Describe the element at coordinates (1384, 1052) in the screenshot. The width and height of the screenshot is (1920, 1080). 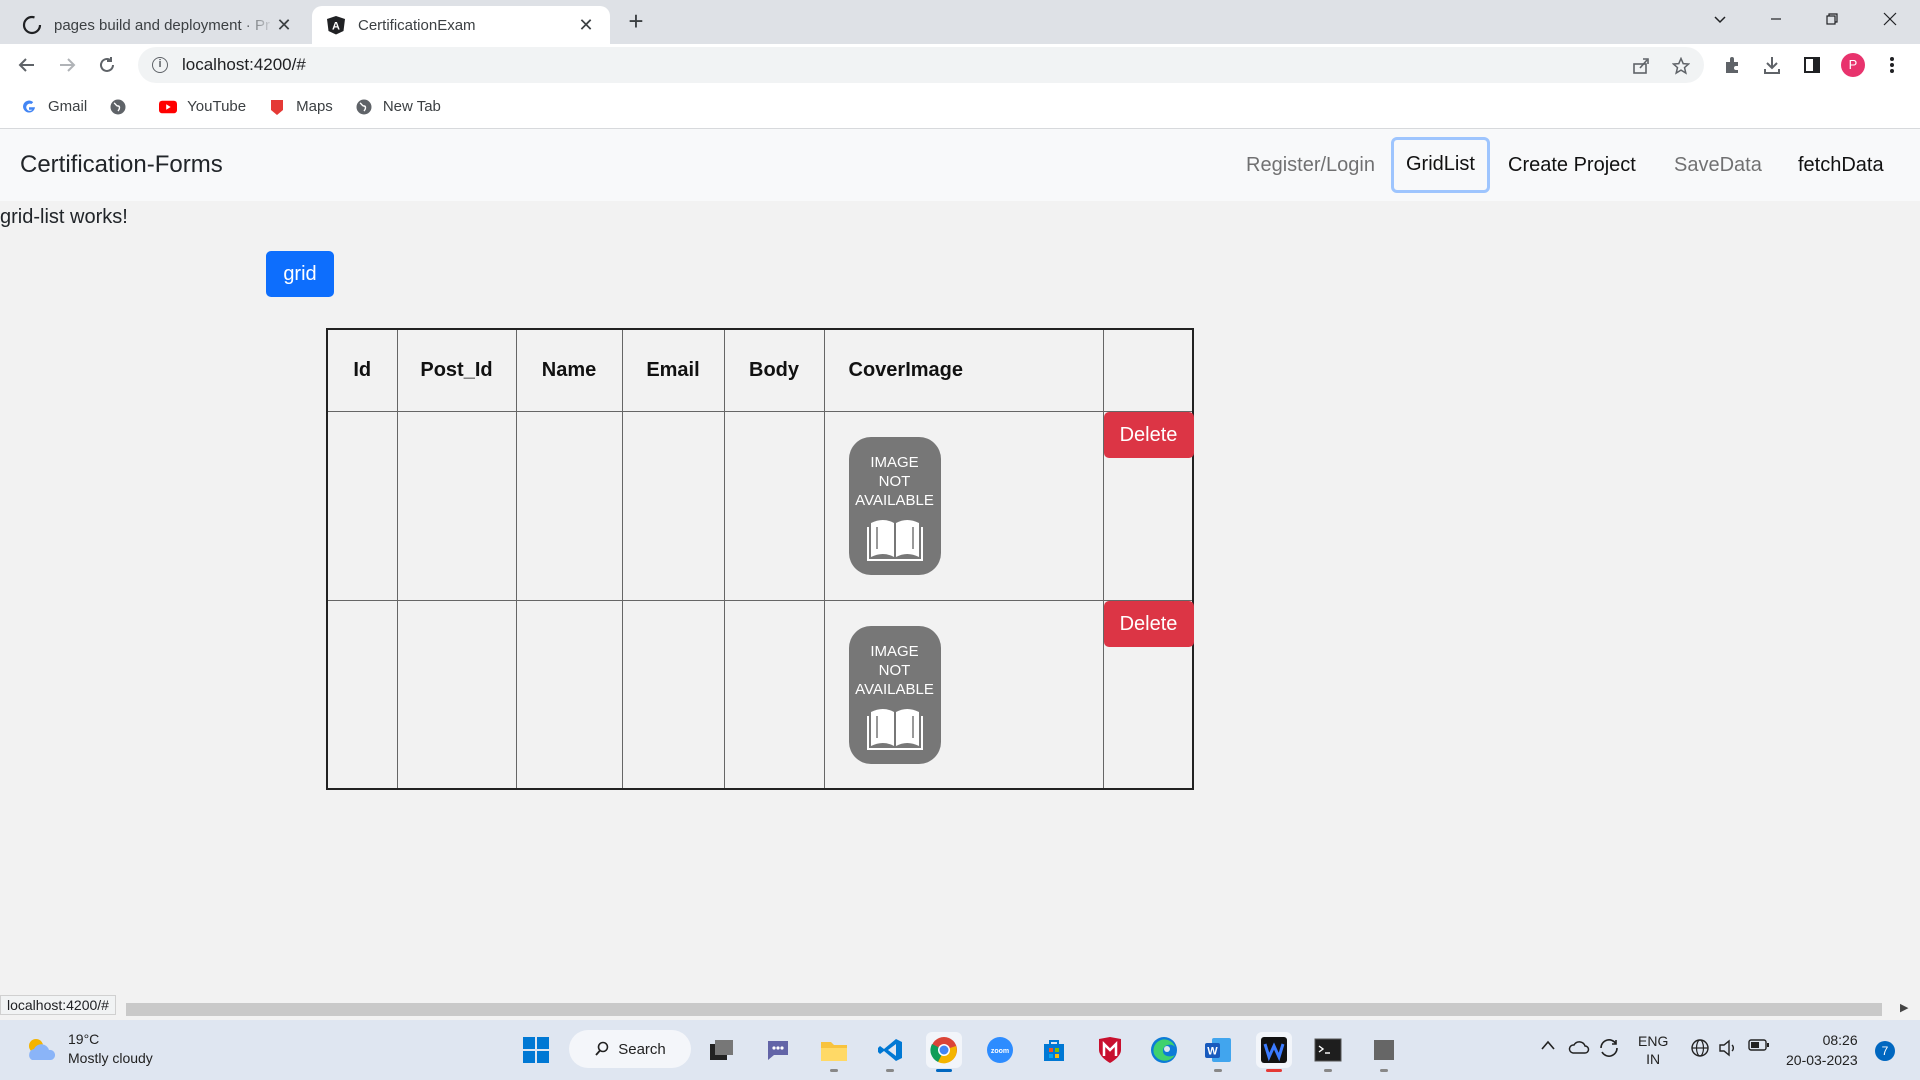
I see `app-window-icon` at that location.